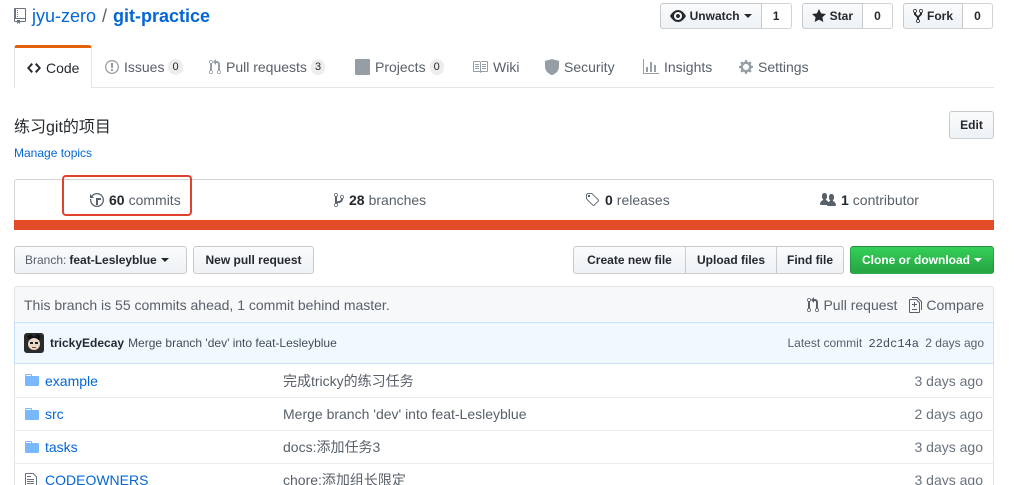 The width and height of the screenshot is (1026, 485). Describe the element at coordinates (87, 343) in the screenshot. I see `commit-author-link: trickyEdecay` at that location.